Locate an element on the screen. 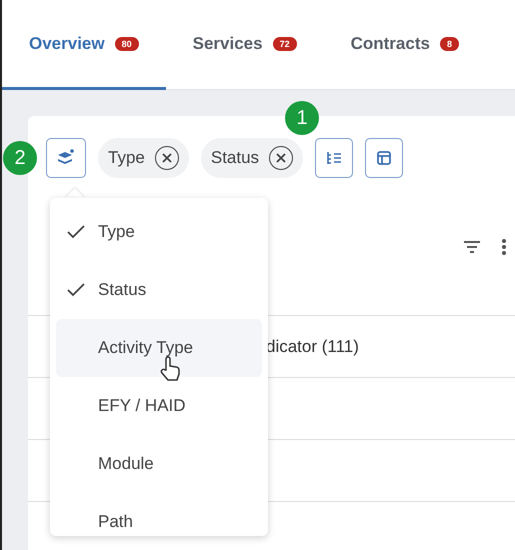  layout-icon is located at coordinates (384, 158).